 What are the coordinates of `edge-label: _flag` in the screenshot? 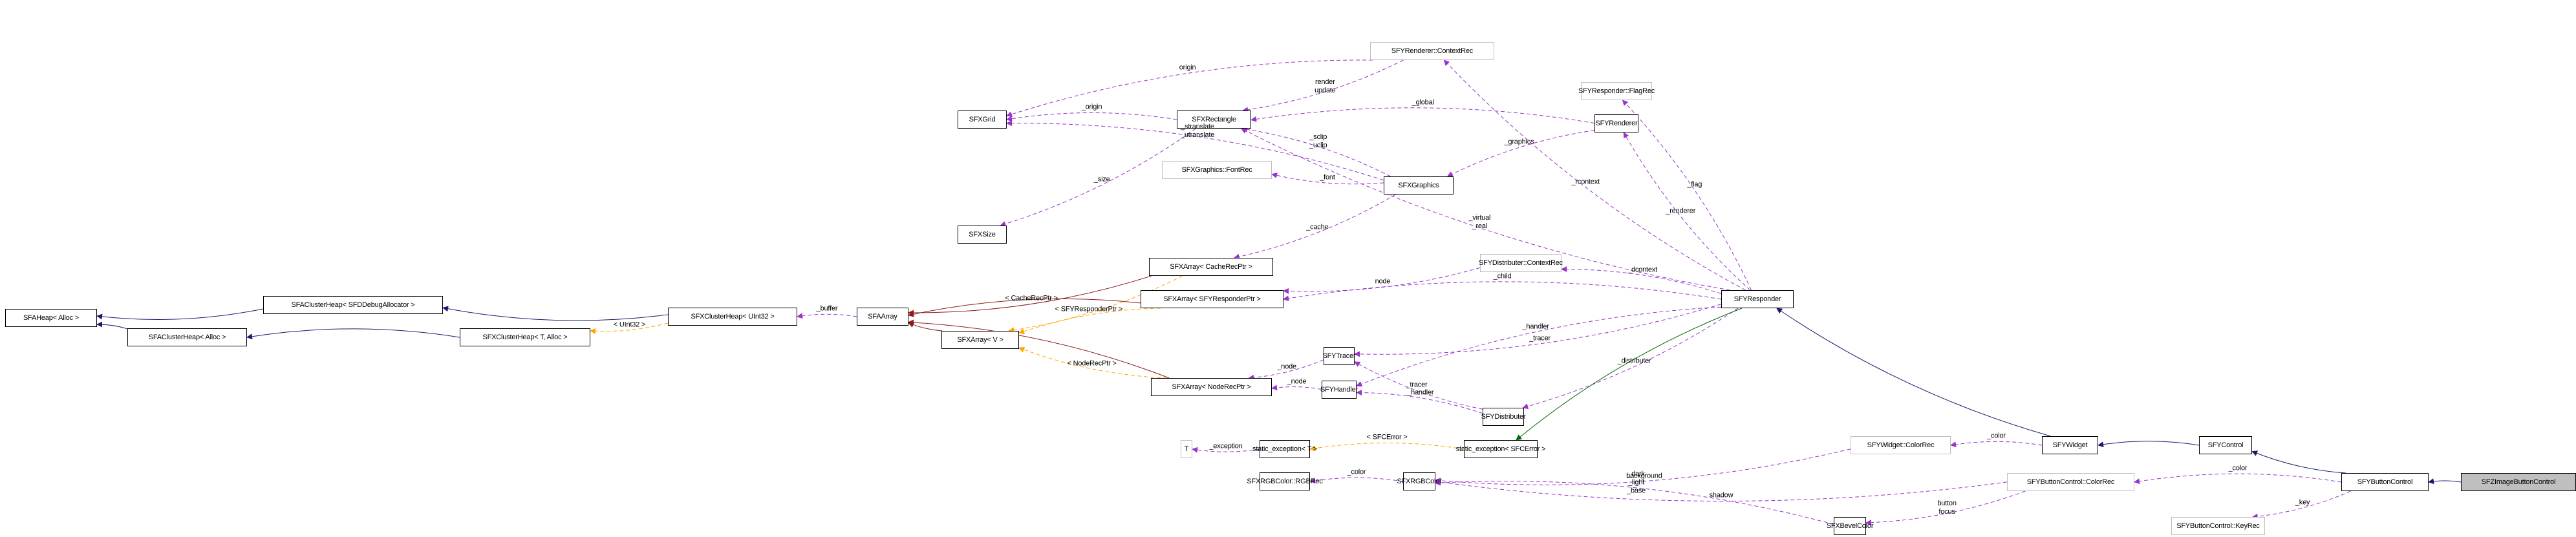 It's located at (1694, 184).